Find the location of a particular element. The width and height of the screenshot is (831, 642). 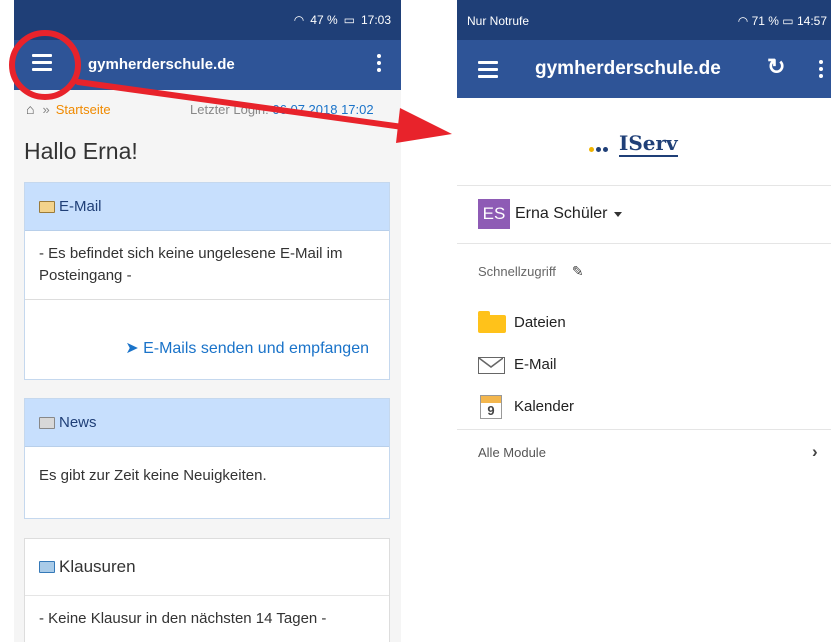

email-panel-footer: ➤ E-Mails senden und empfangen is located at coordinates (207, 345).